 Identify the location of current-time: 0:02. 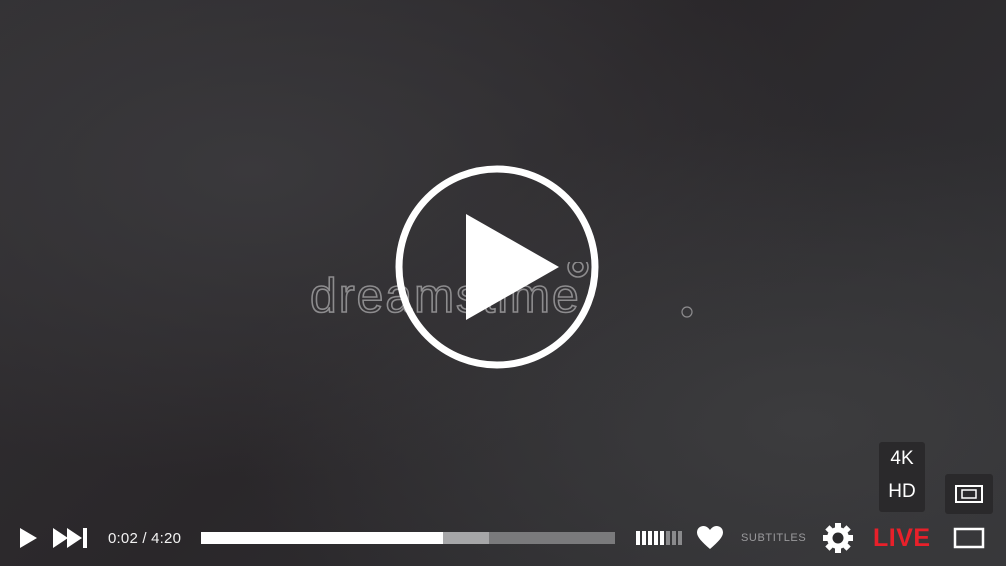
(123, 538).